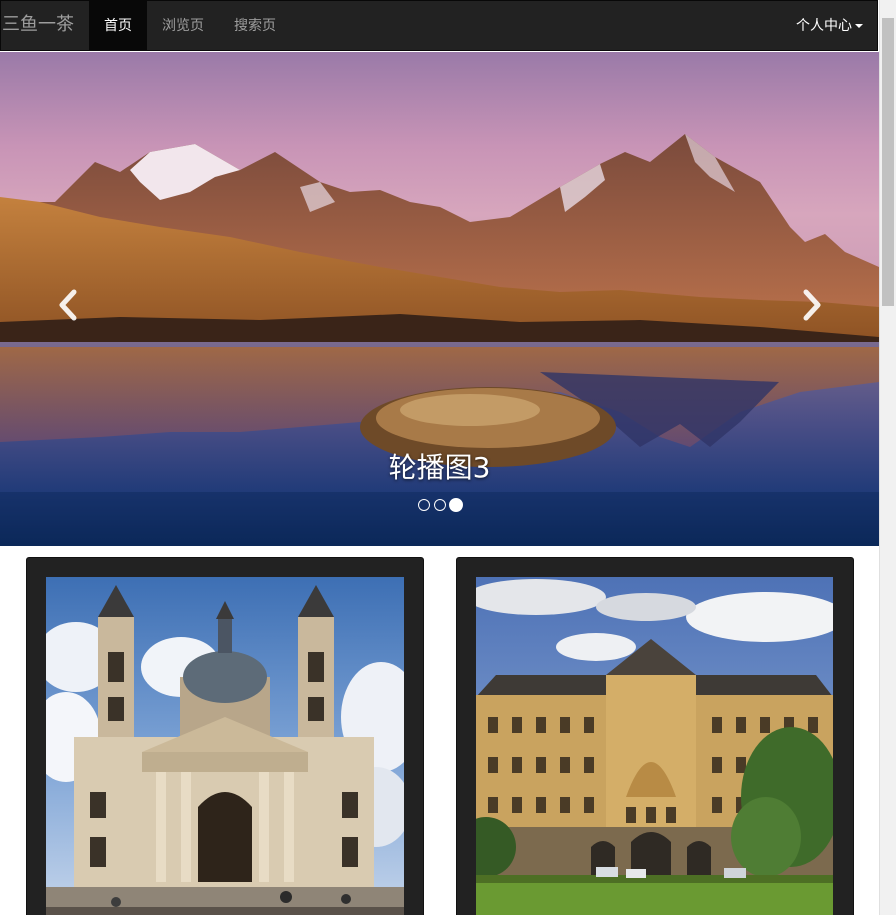  I want to click on vertical-scrollbar, so click(887, 457).